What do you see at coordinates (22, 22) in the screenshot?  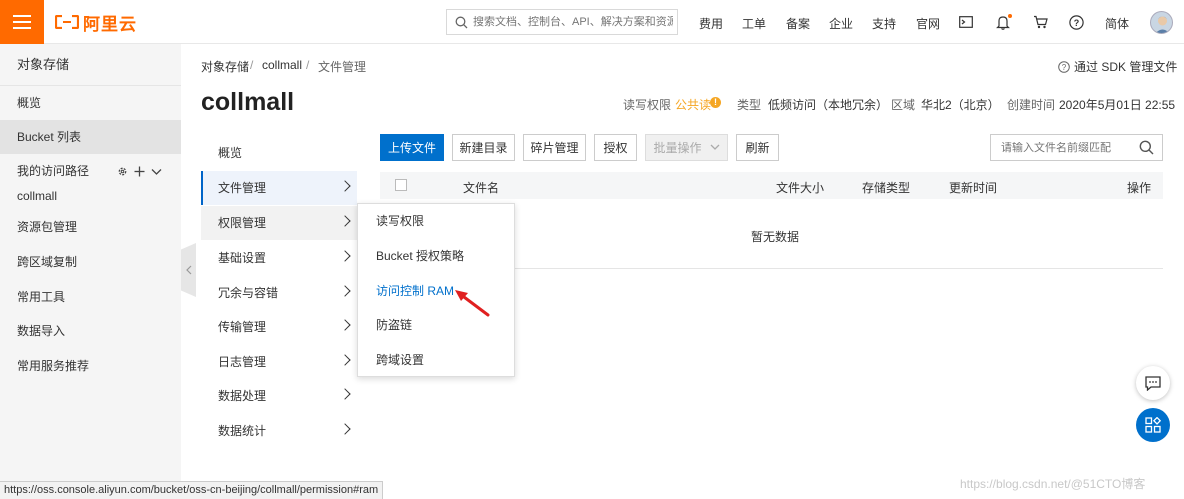 I see `hamburger-menu-button` at bounding box center [22, 22].